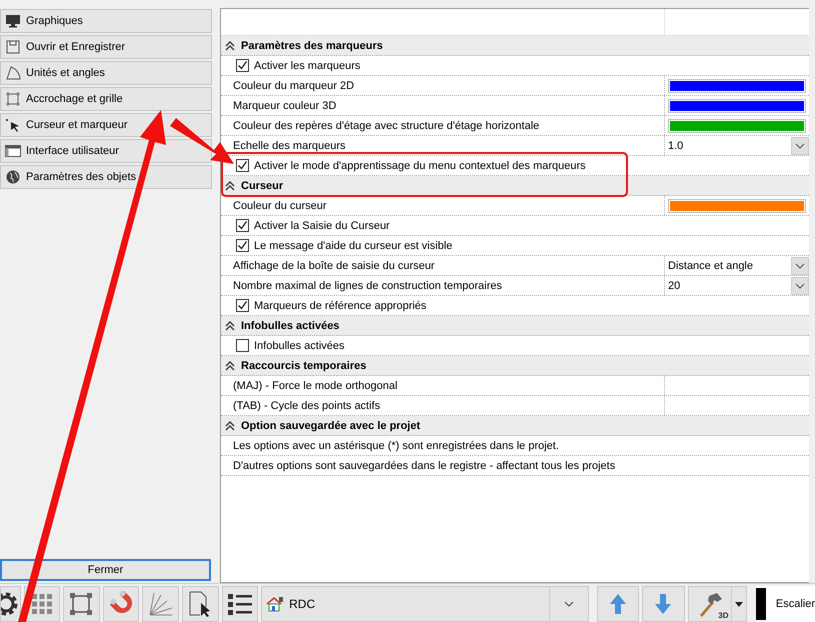 The width and height of the screenshot is (815, 622). What do you see at coordinates (161, 604) in the screenshot?
I see `fan-lines-icon` at bounding box center [161, 604].